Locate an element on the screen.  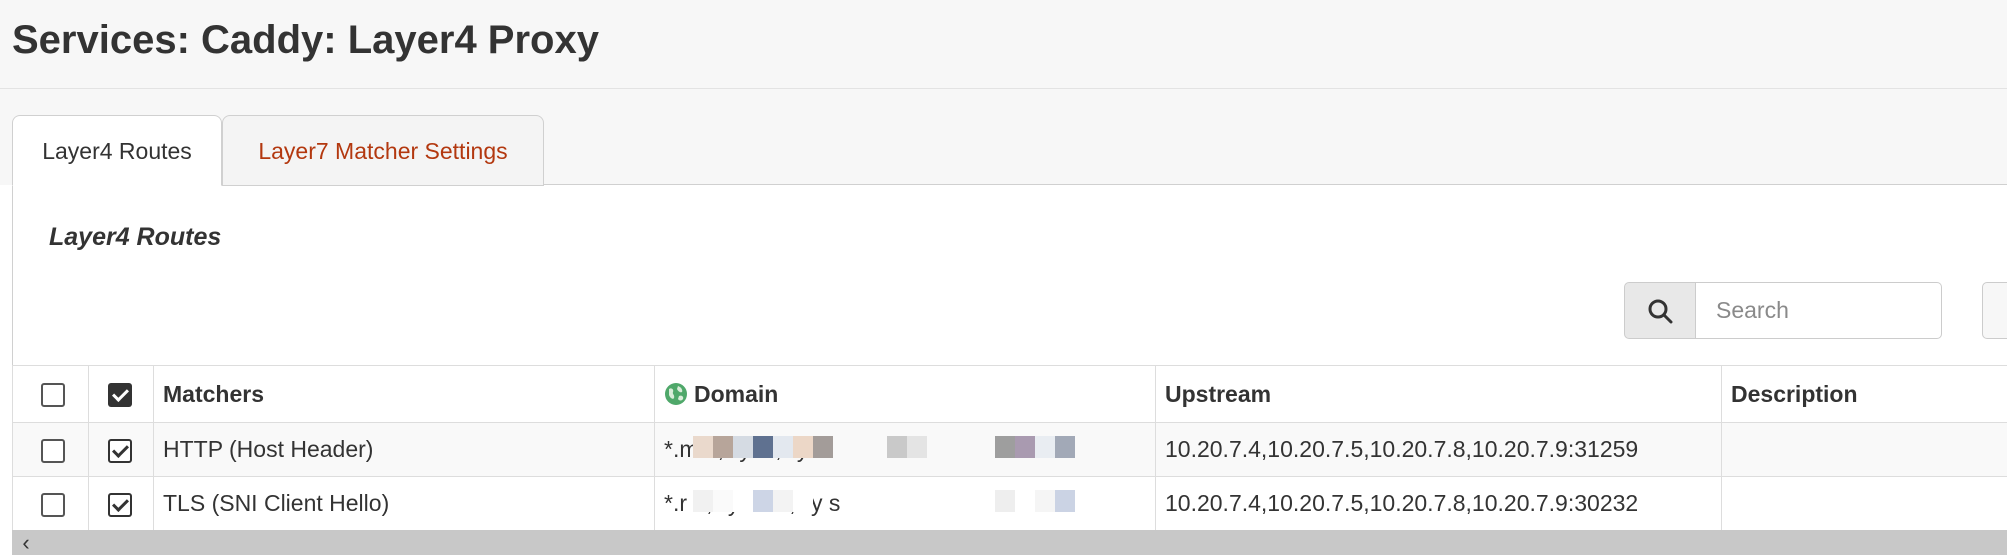
column-header-description: Description is located at coordinates (1864, 394).